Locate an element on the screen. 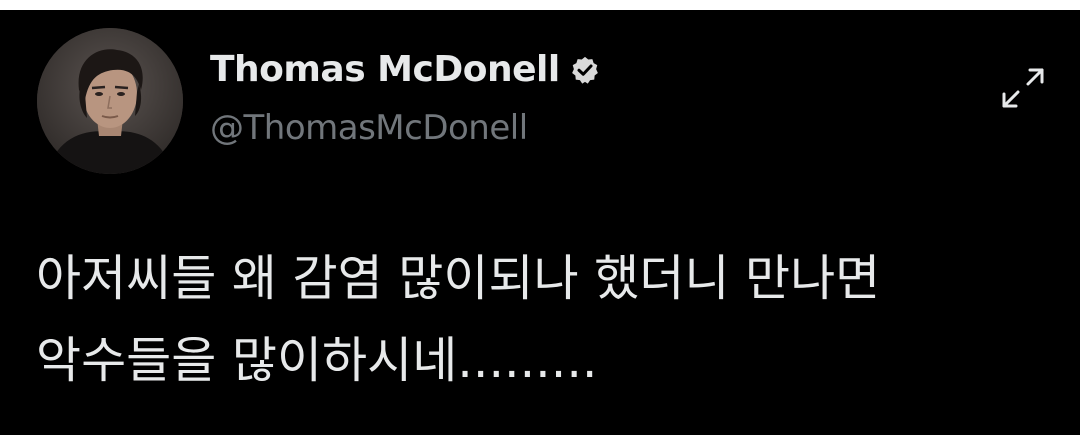 The width and height of the screenshot is (1080, 445). author-name-row: Thomas McDonell is located at coordinates (405, 70).